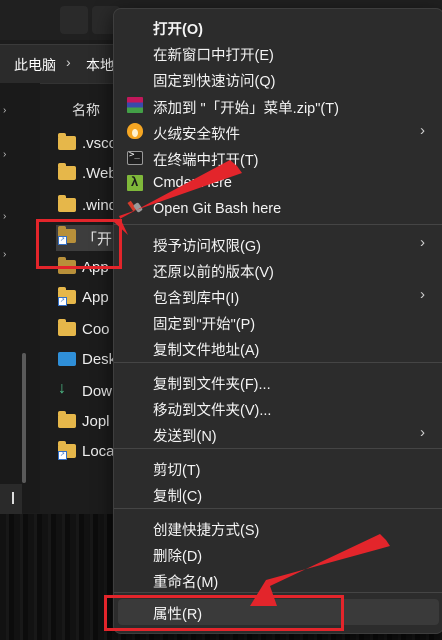  What do you see at coordinates (278, 53) in the screenshot?
I see `menu-item: 在新窗口中打开(E)` at bounding box center [278, 53].